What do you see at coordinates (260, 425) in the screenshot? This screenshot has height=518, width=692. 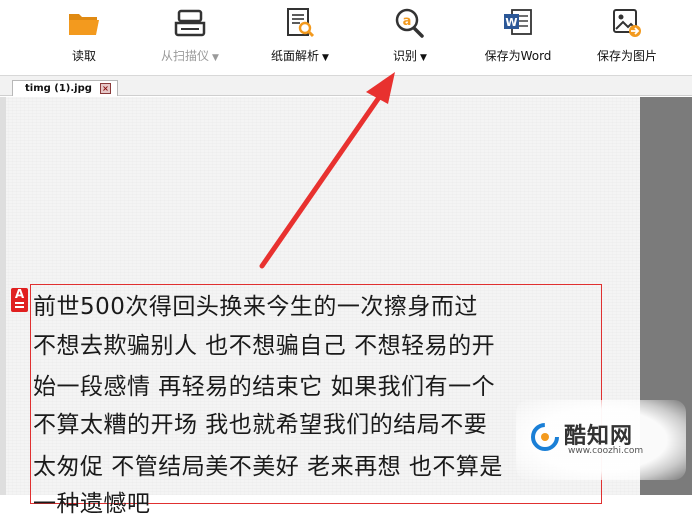 I see `ocr-text-line: 不算太糟的开场 我也就希望我们的结局不要` at bounding box center [260, 425].